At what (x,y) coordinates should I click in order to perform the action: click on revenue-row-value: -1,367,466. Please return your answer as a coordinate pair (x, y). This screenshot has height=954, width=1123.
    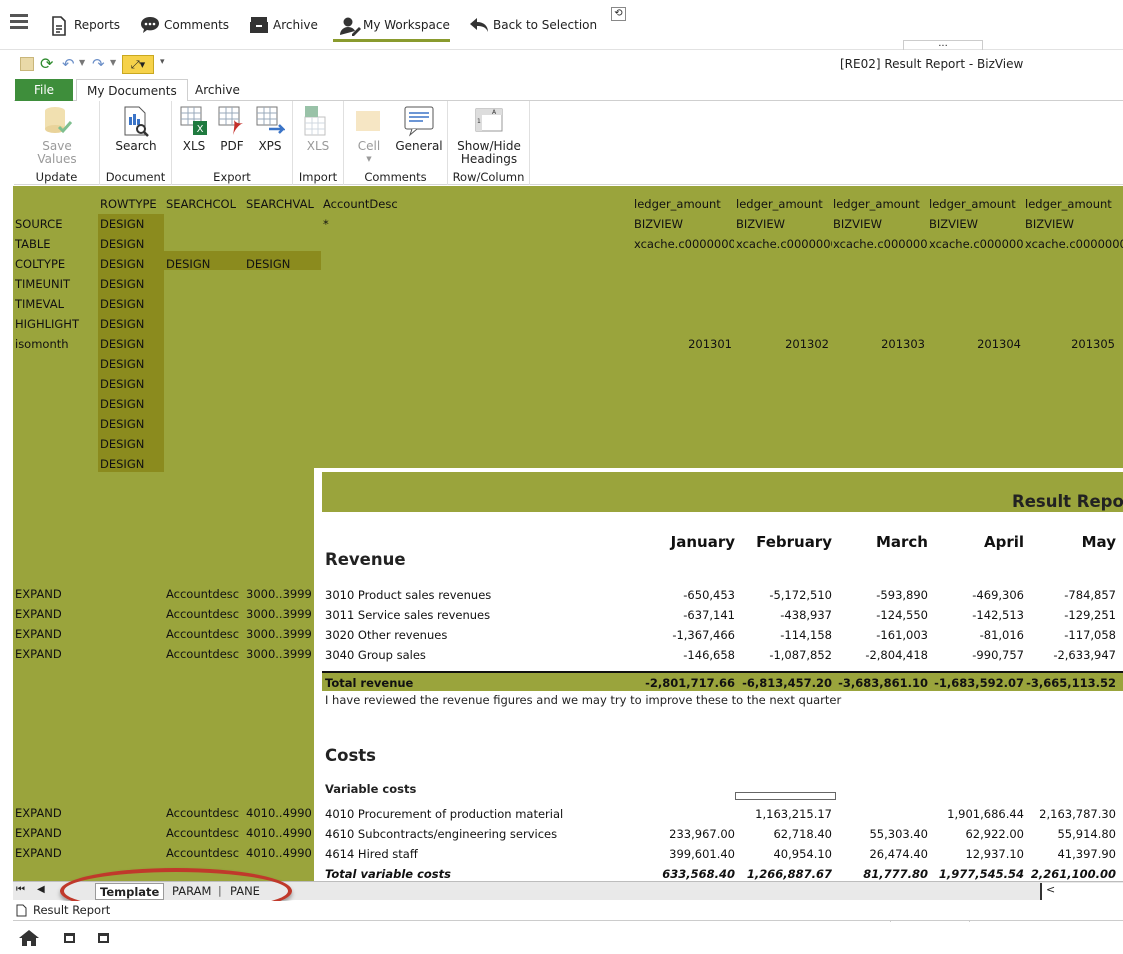
    Looking at the image, I should click on (680, 635).